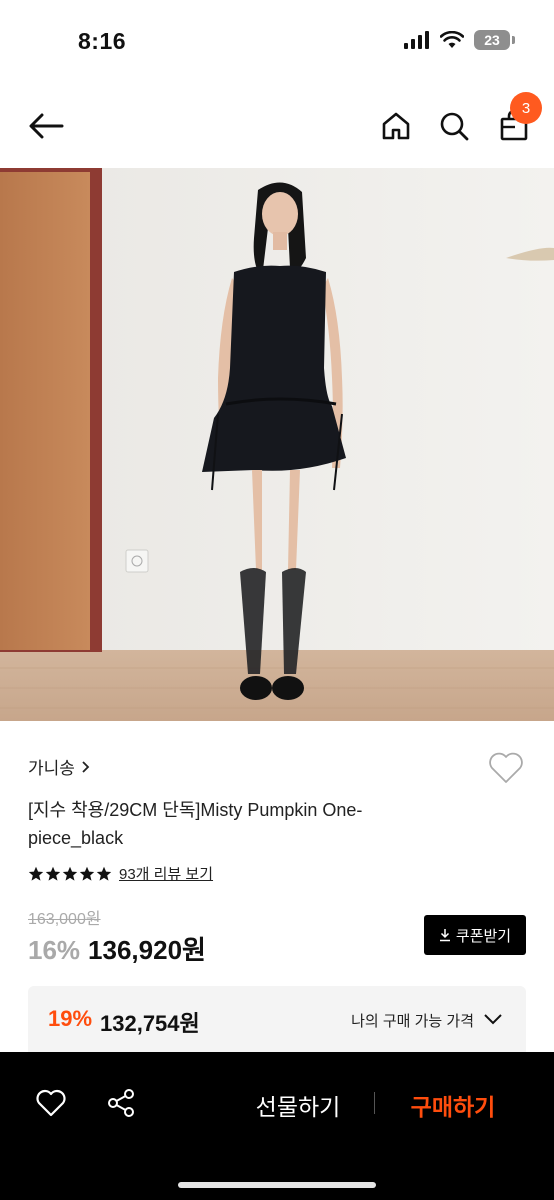  I want to click on price-row: 16% 136,920원, so click(117, 948).